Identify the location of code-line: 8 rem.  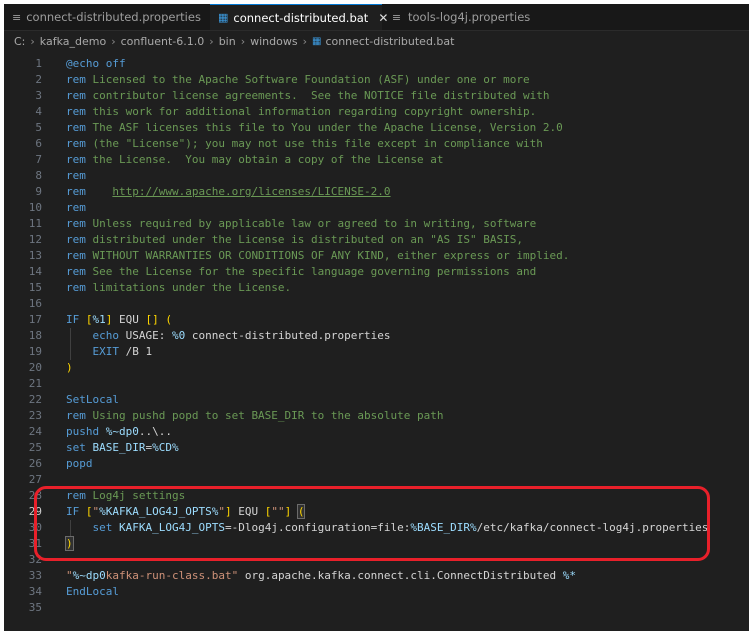
(376, 176).